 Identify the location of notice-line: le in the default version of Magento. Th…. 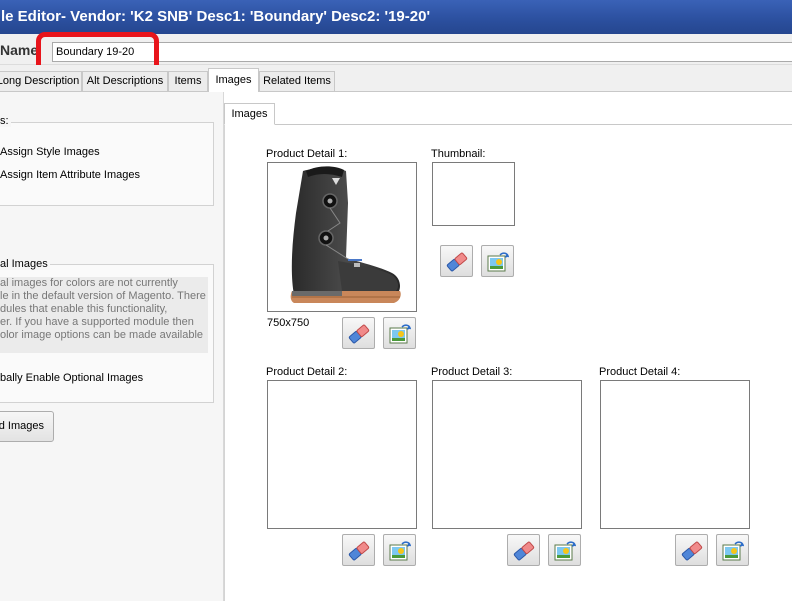
(103, 296).